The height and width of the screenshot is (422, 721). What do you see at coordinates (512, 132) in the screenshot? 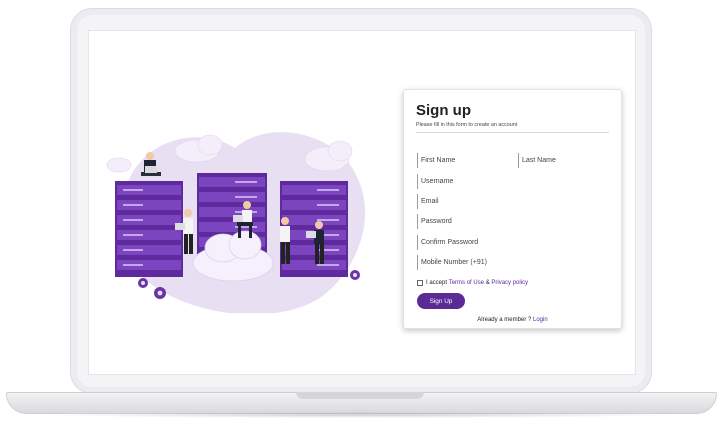
I see `form-divider` at bounding box center [512, 132].